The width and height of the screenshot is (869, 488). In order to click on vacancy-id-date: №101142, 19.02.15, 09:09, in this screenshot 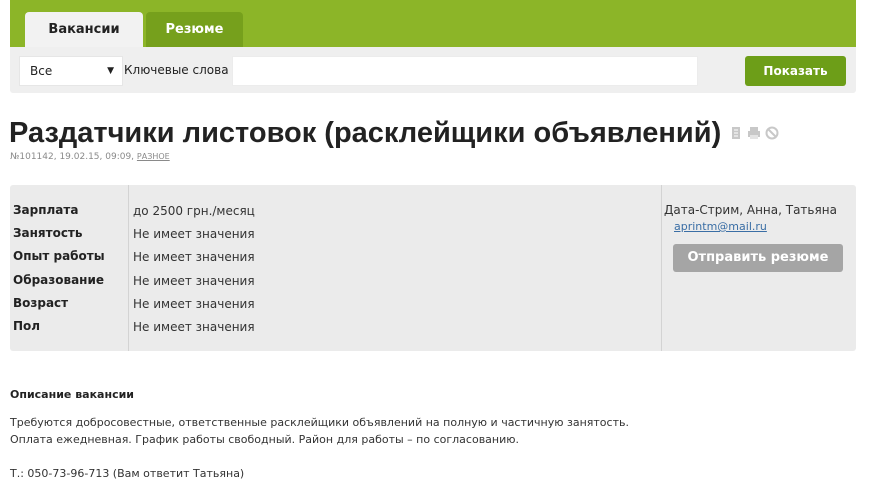, I will do `click(72, 157)`.